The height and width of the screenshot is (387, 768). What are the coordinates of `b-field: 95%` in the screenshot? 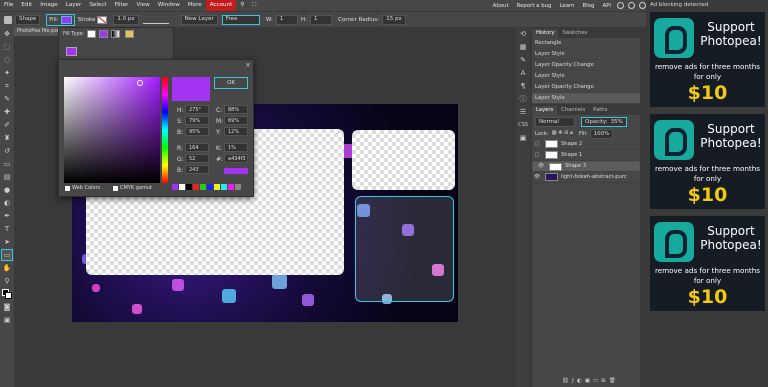 It's located at (197, 131).